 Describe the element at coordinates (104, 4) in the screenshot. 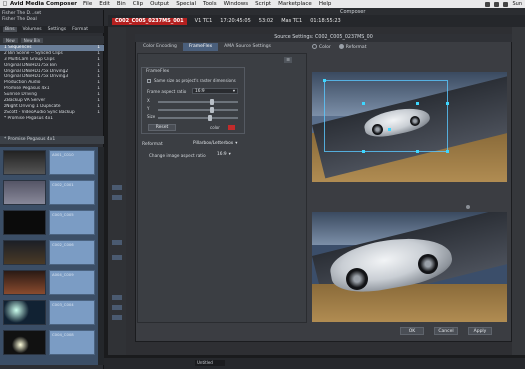

I see `menu-edit: Edit` at that location.